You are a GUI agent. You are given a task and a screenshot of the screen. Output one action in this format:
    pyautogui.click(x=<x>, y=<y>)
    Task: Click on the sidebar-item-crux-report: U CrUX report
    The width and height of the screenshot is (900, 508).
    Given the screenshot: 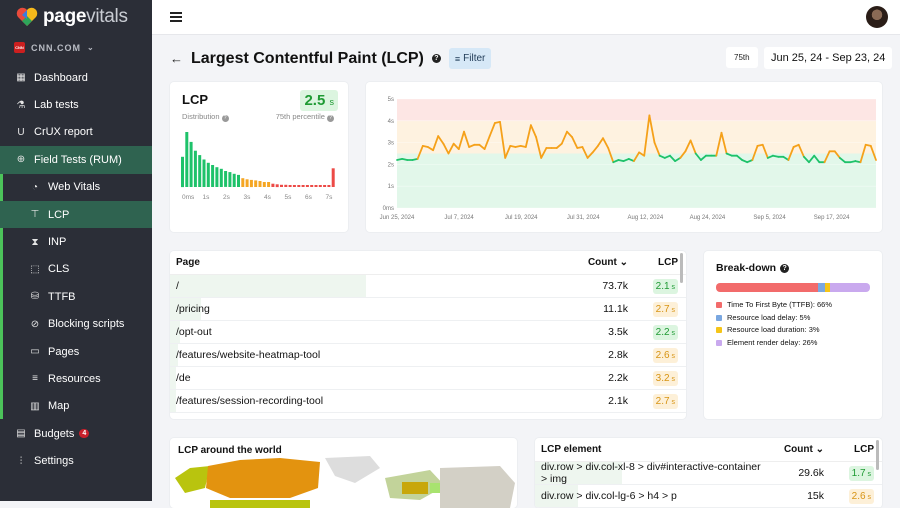 What is the action you would take?
    pyautogui.click(x=76, y=132)
    